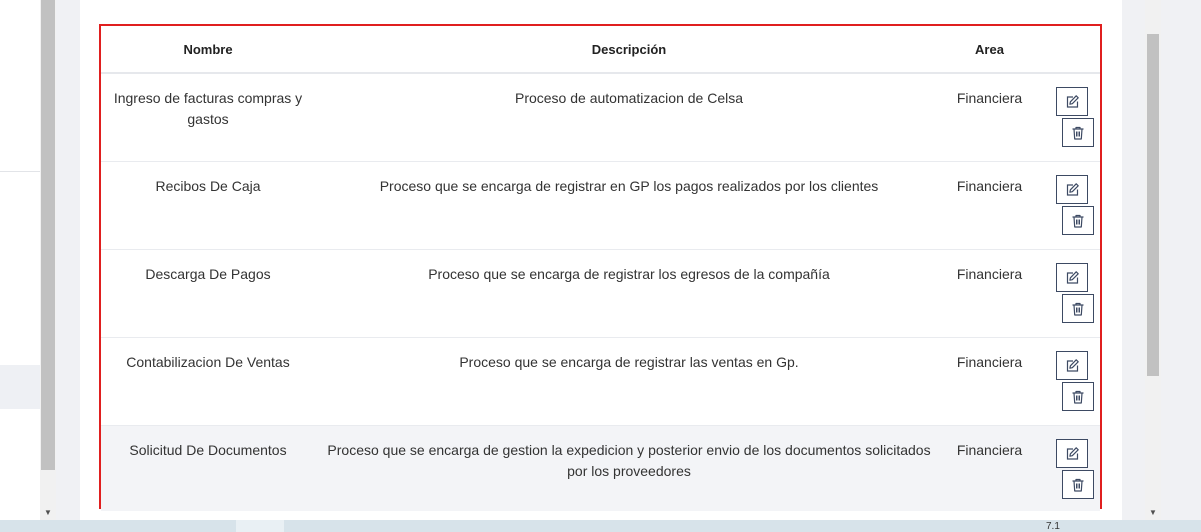  Describe the element at coordinates (629, 117) in the screenshot. I see `cell-descripcion: Proceso de automatizacion de Celsa` at that location.